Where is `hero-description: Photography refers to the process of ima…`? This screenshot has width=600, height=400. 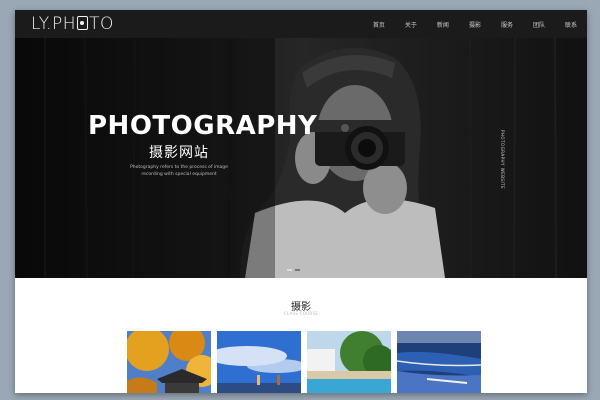
hero-description: Photography refers to the process of ima… is located at coordinates (179, 171).